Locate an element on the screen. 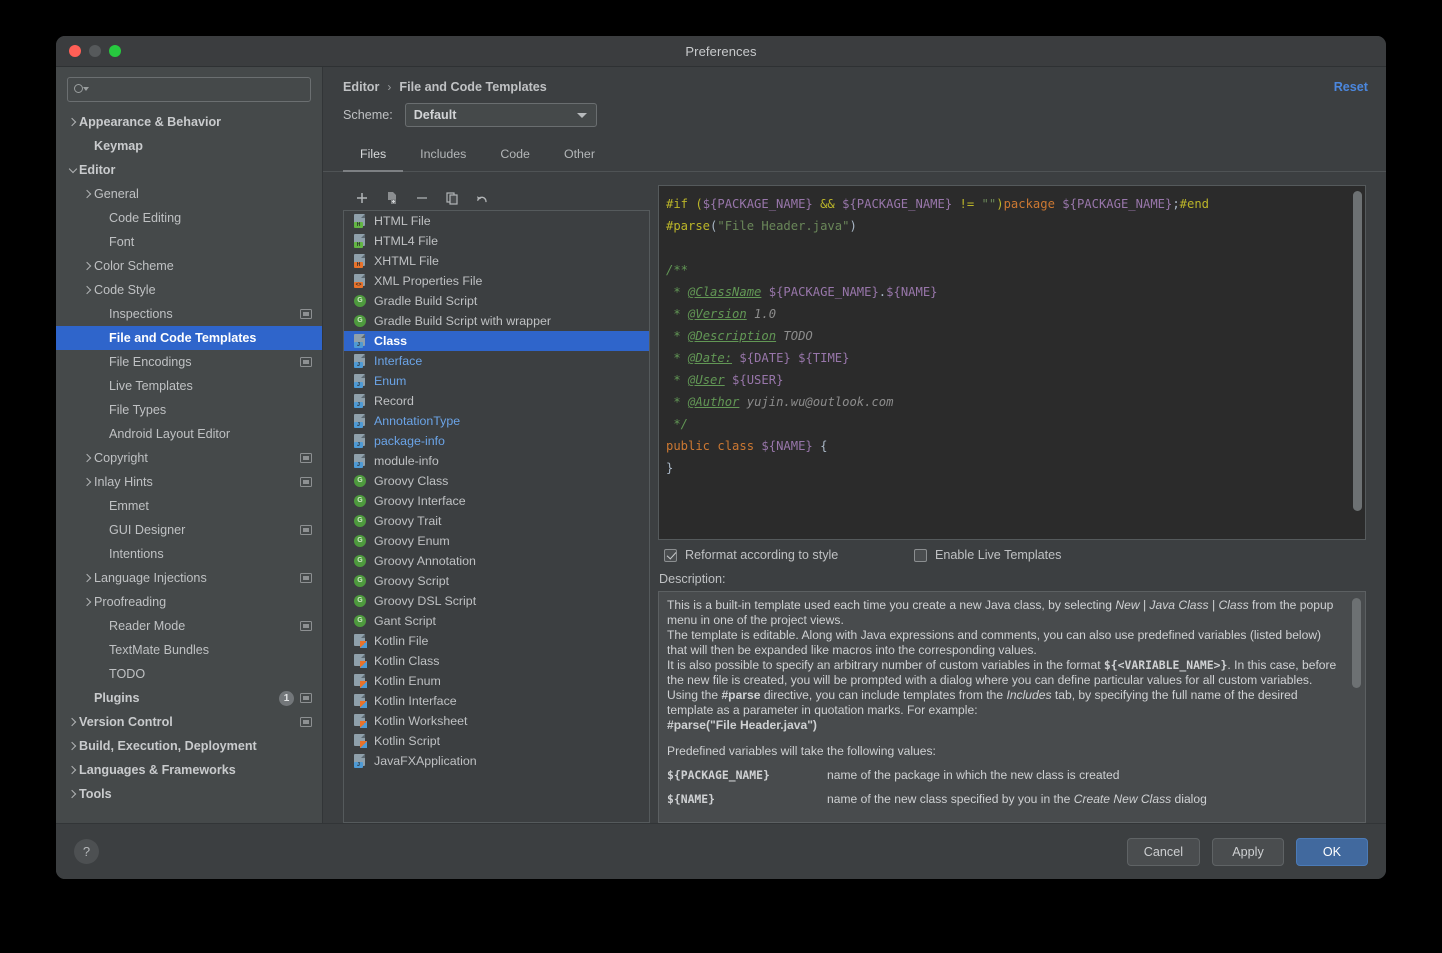 This screenshot has width=1442, height=953. sidebar-item-file-types: File Types is located at coordinates (189, 410).